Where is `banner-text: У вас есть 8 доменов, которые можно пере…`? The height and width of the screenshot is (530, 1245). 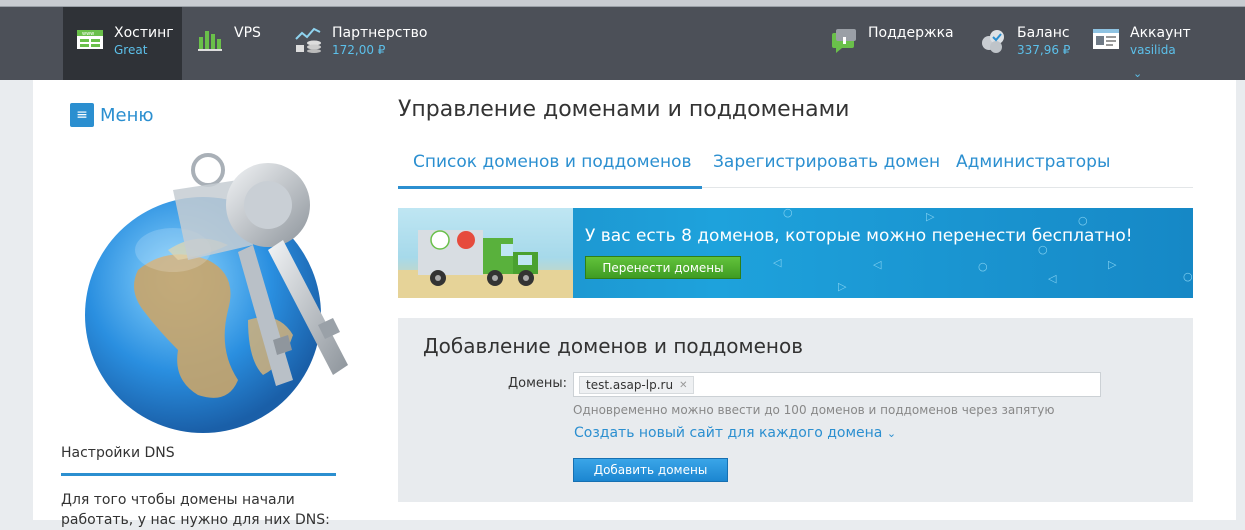 banner-text: У вас есть 8 доменов, которые можно пере… is located at coordinates (859, 236).